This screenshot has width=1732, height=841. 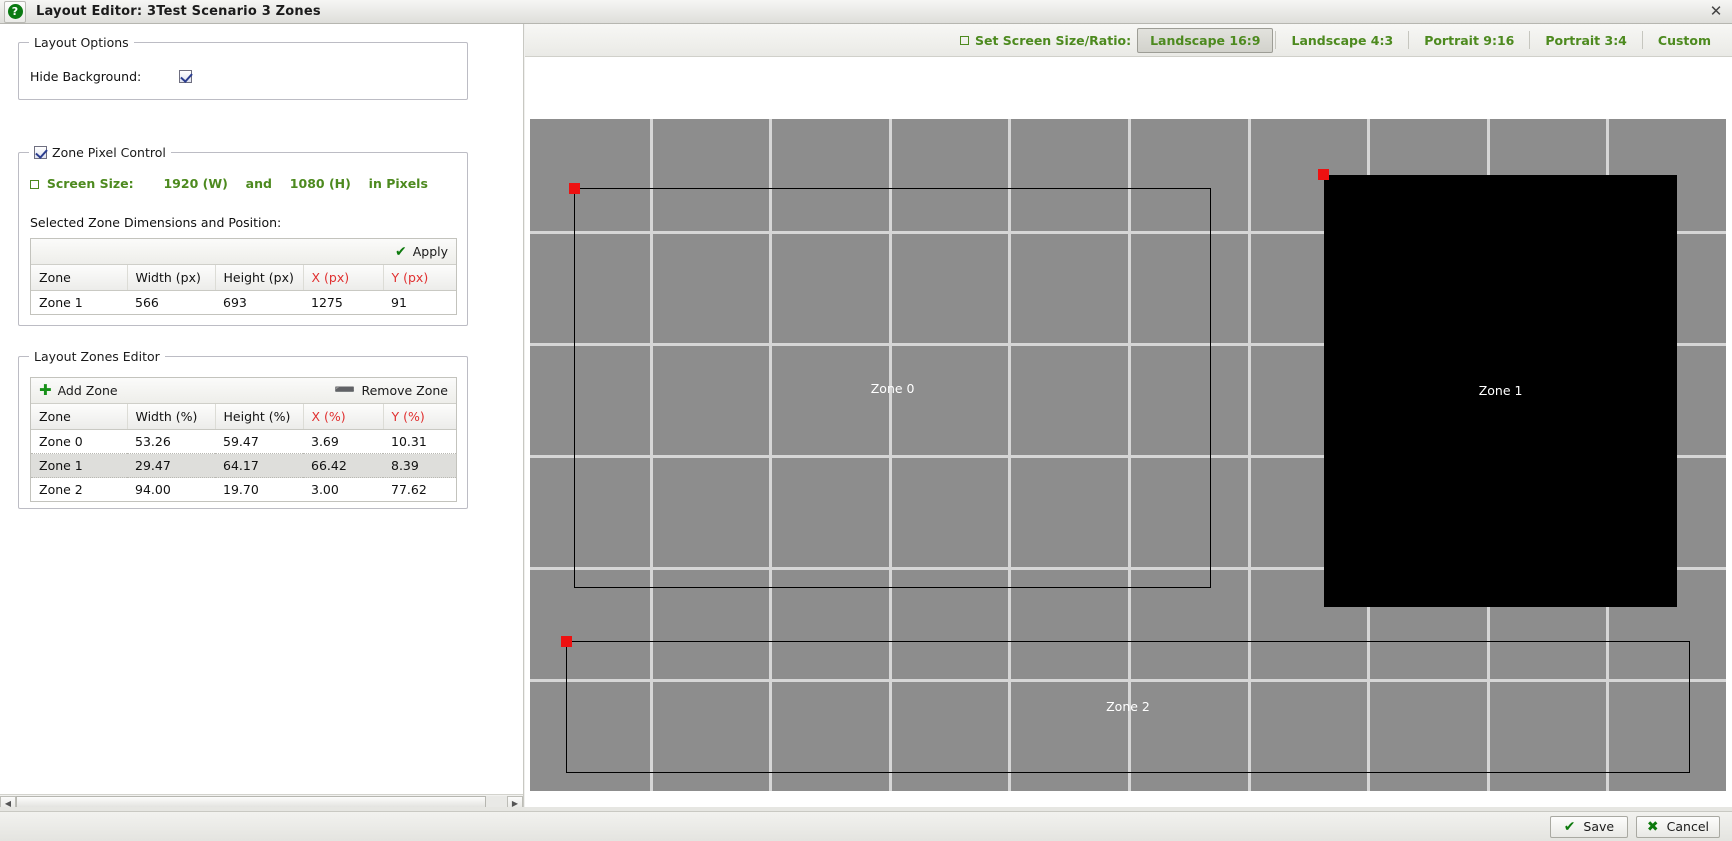 What do you see at coordinates (171, 278) in the screenshot?
I see `col-width-px: Width (px)` at bounding box center [171, 278].